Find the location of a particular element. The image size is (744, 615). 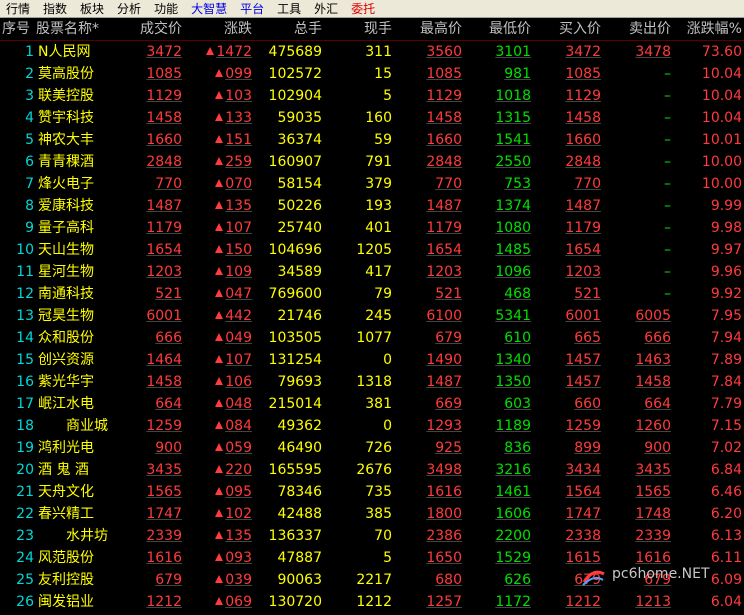

menu-item-6: 平台 is located at coordinates (252, 8).